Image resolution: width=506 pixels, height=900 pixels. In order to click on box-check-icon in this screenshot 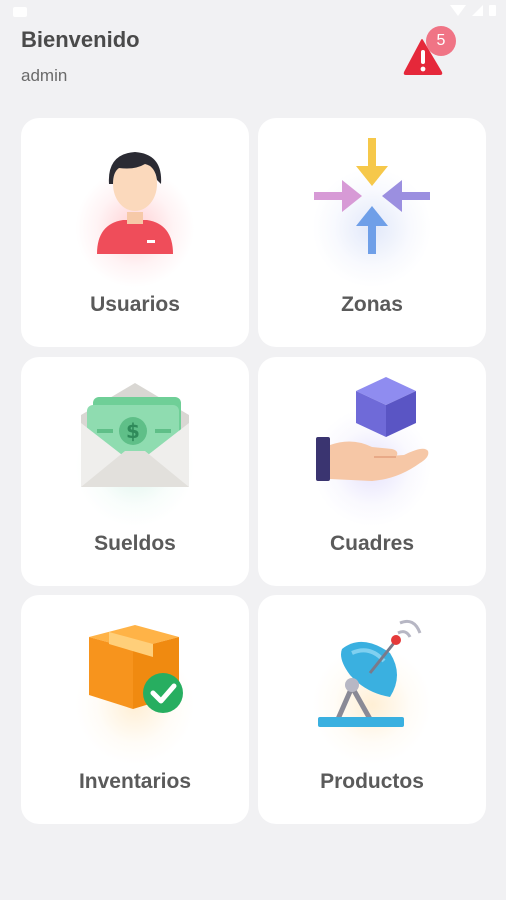, I will do `click(136, 669)`.